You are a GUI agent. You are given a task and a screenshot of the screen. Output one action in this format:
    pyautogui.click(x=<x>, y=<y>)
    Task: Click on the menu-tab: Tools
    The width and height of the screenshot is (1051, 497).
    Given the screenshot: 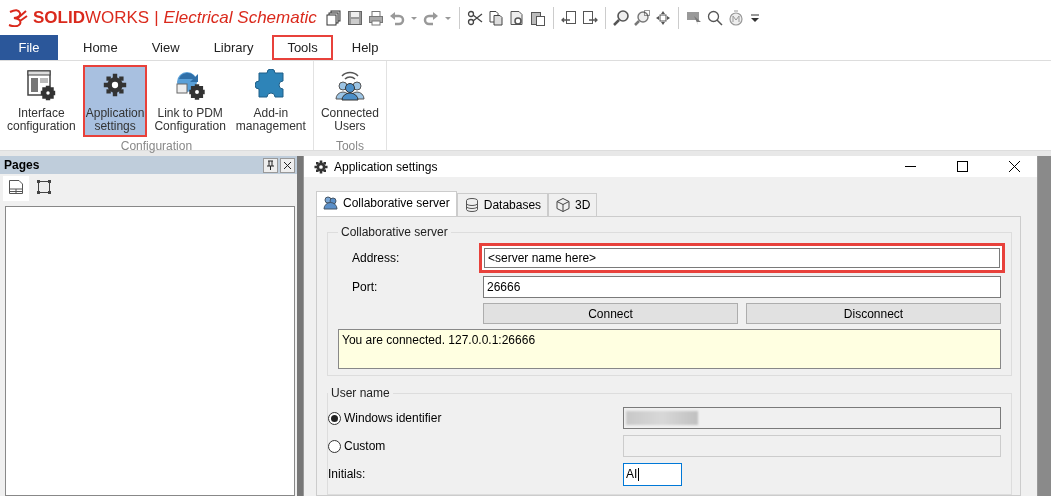 What is the action you would take?
    pyautogui.click(x=302, y=47)
    